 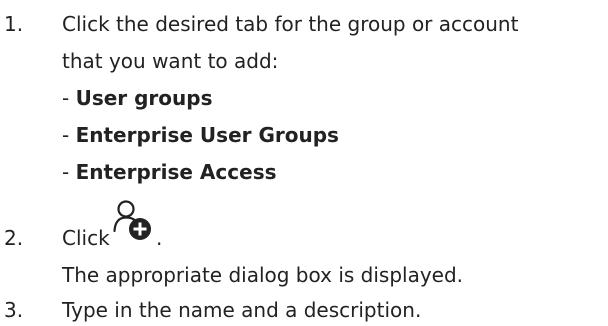 I want to click on option-item: - User groups, so click(x=137, y=98).